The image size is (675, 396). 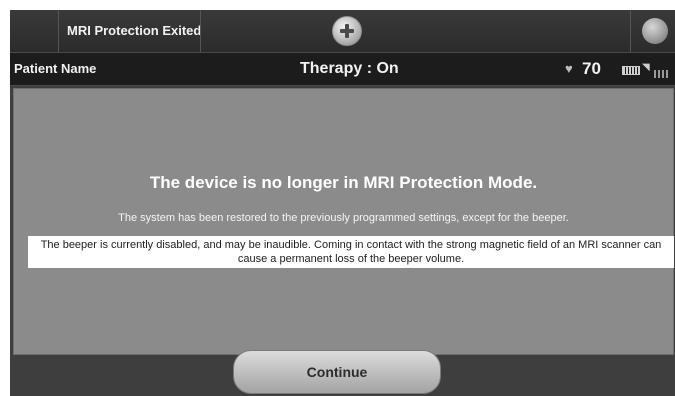 I want to click on heart-icon: ♥, so click(x=569, y=68).